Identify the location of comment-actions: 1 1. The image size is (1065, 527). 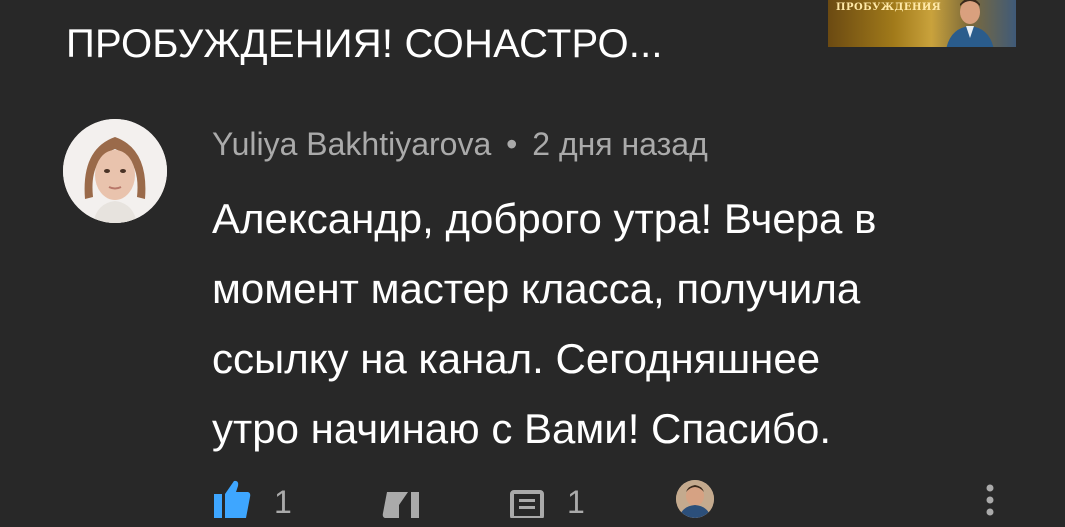
(532, 495).